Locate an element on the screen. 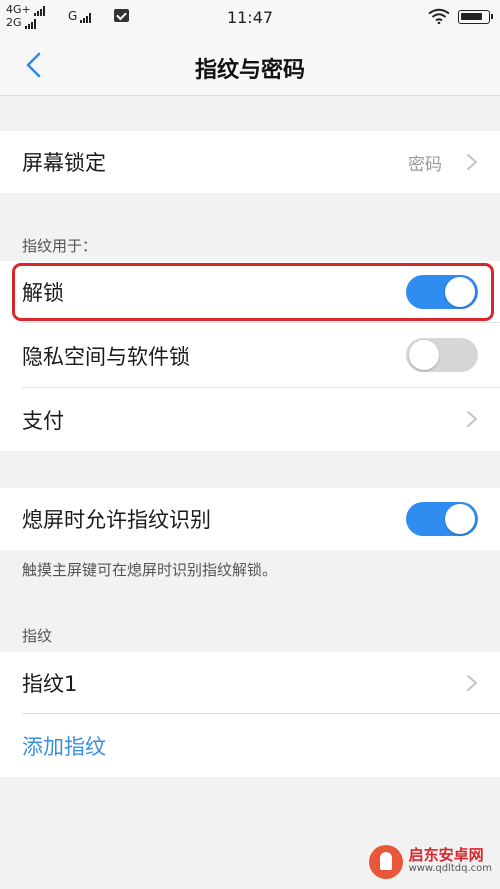  fingerprint-item: 指纹1 is located at coordinates (250, 683).